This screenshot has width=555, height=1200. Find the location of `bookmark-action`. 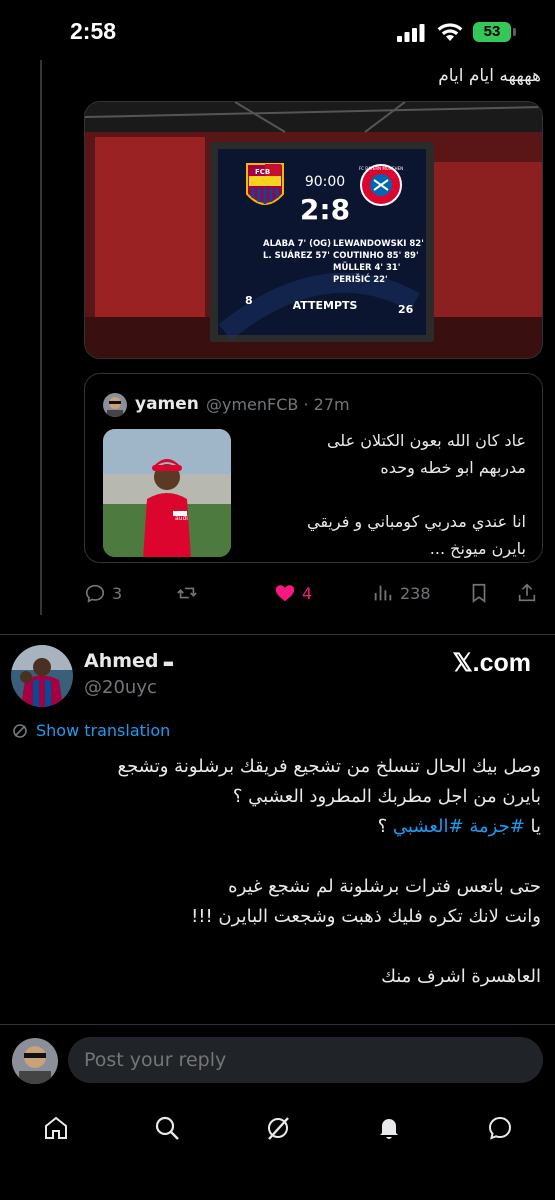

bookmark-action is located at coordinates (479, 593).